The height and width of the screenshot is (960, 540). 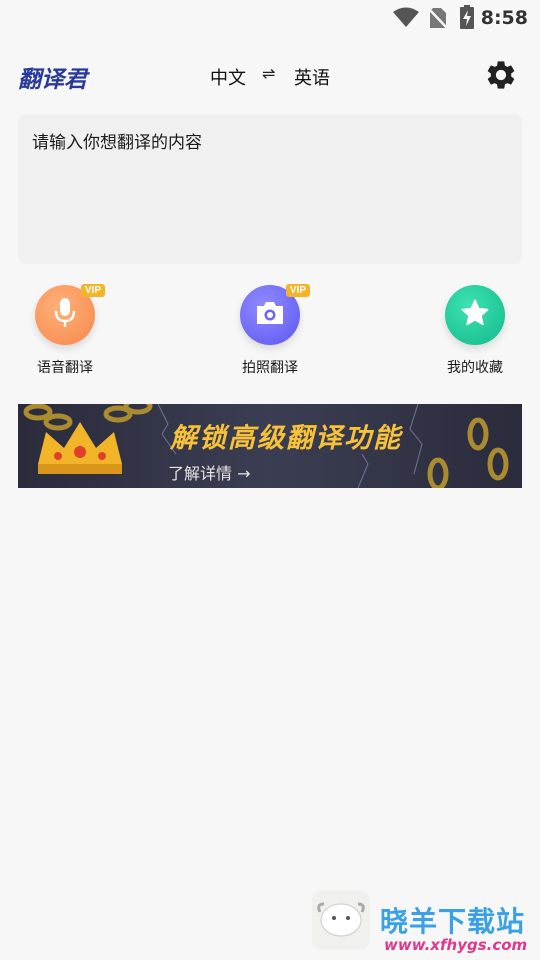 I want to click on favorites-label: 我的收藏, so click(x=475, y=368).